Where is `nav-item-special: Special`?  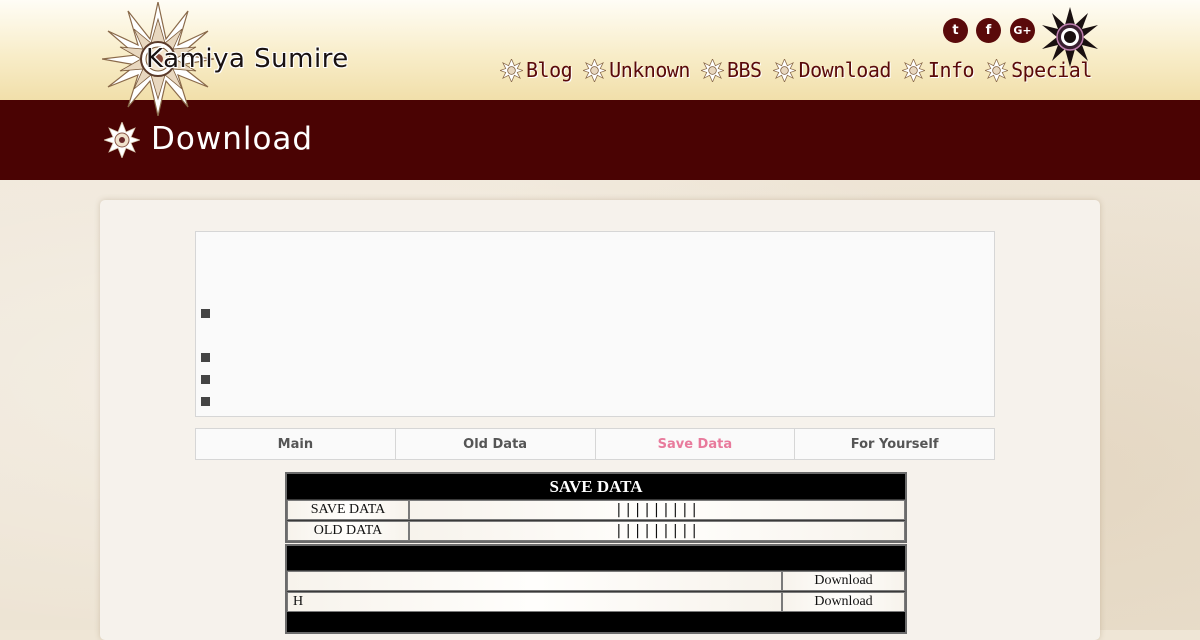 nav-item-special: Special is located at coordinates (1038, 70).